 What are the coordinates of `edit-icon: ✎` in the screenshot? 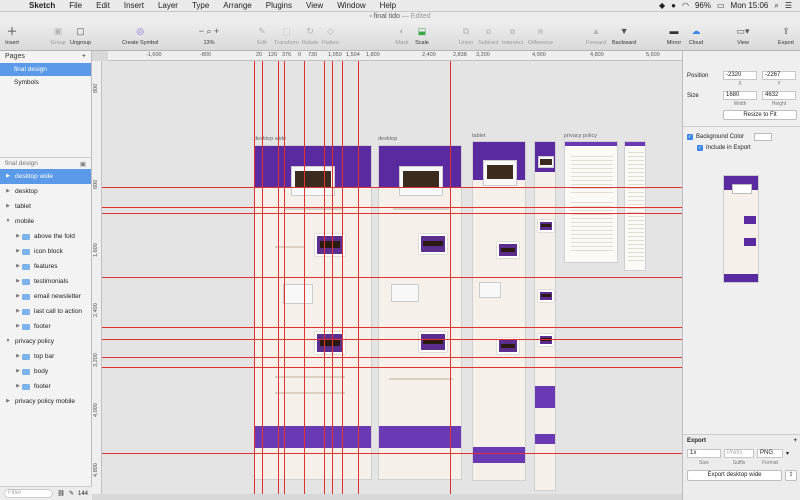 It's located at (71, 493).